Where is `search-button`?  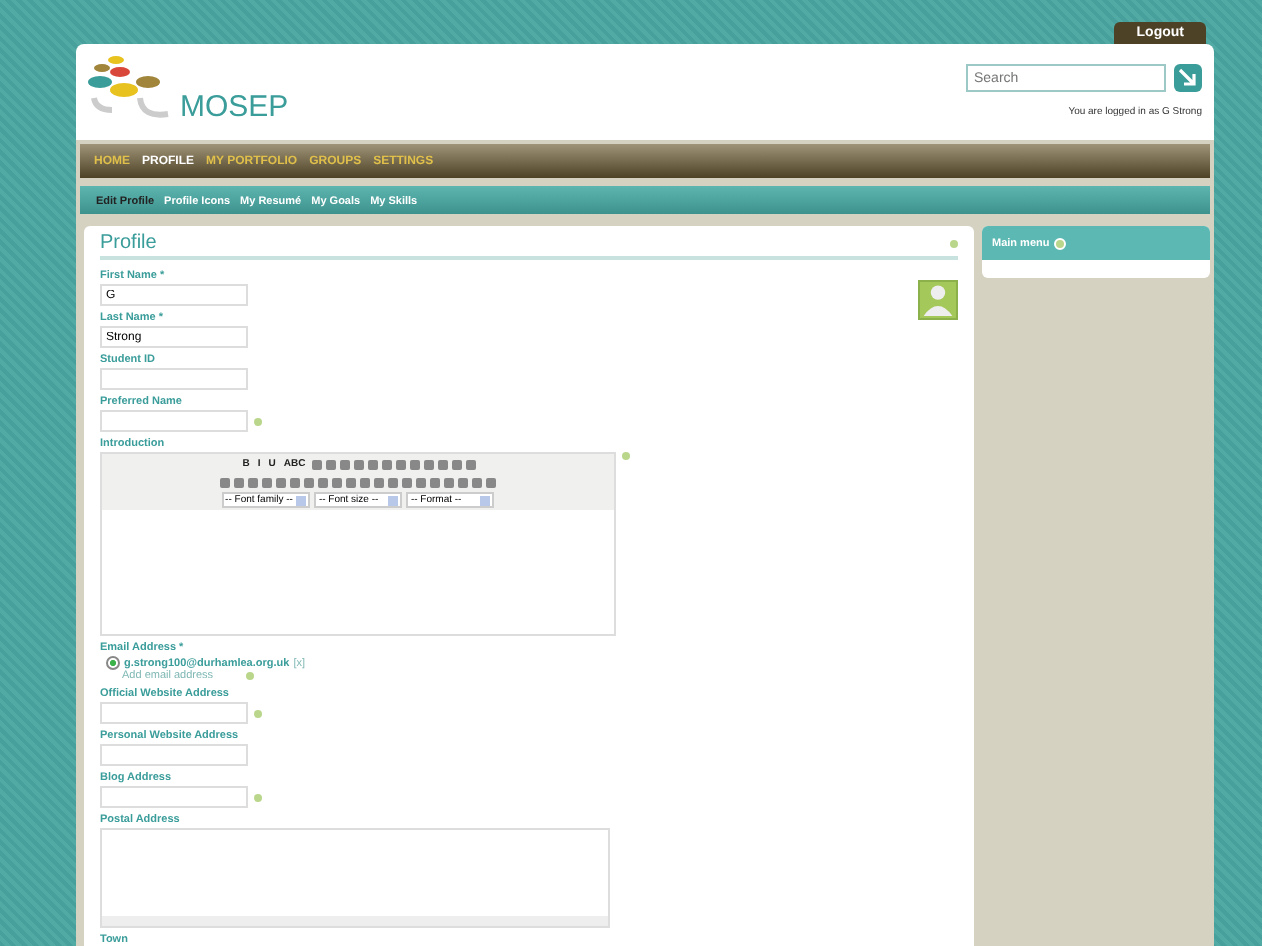
search-button is located at coordinates (1188, 78).